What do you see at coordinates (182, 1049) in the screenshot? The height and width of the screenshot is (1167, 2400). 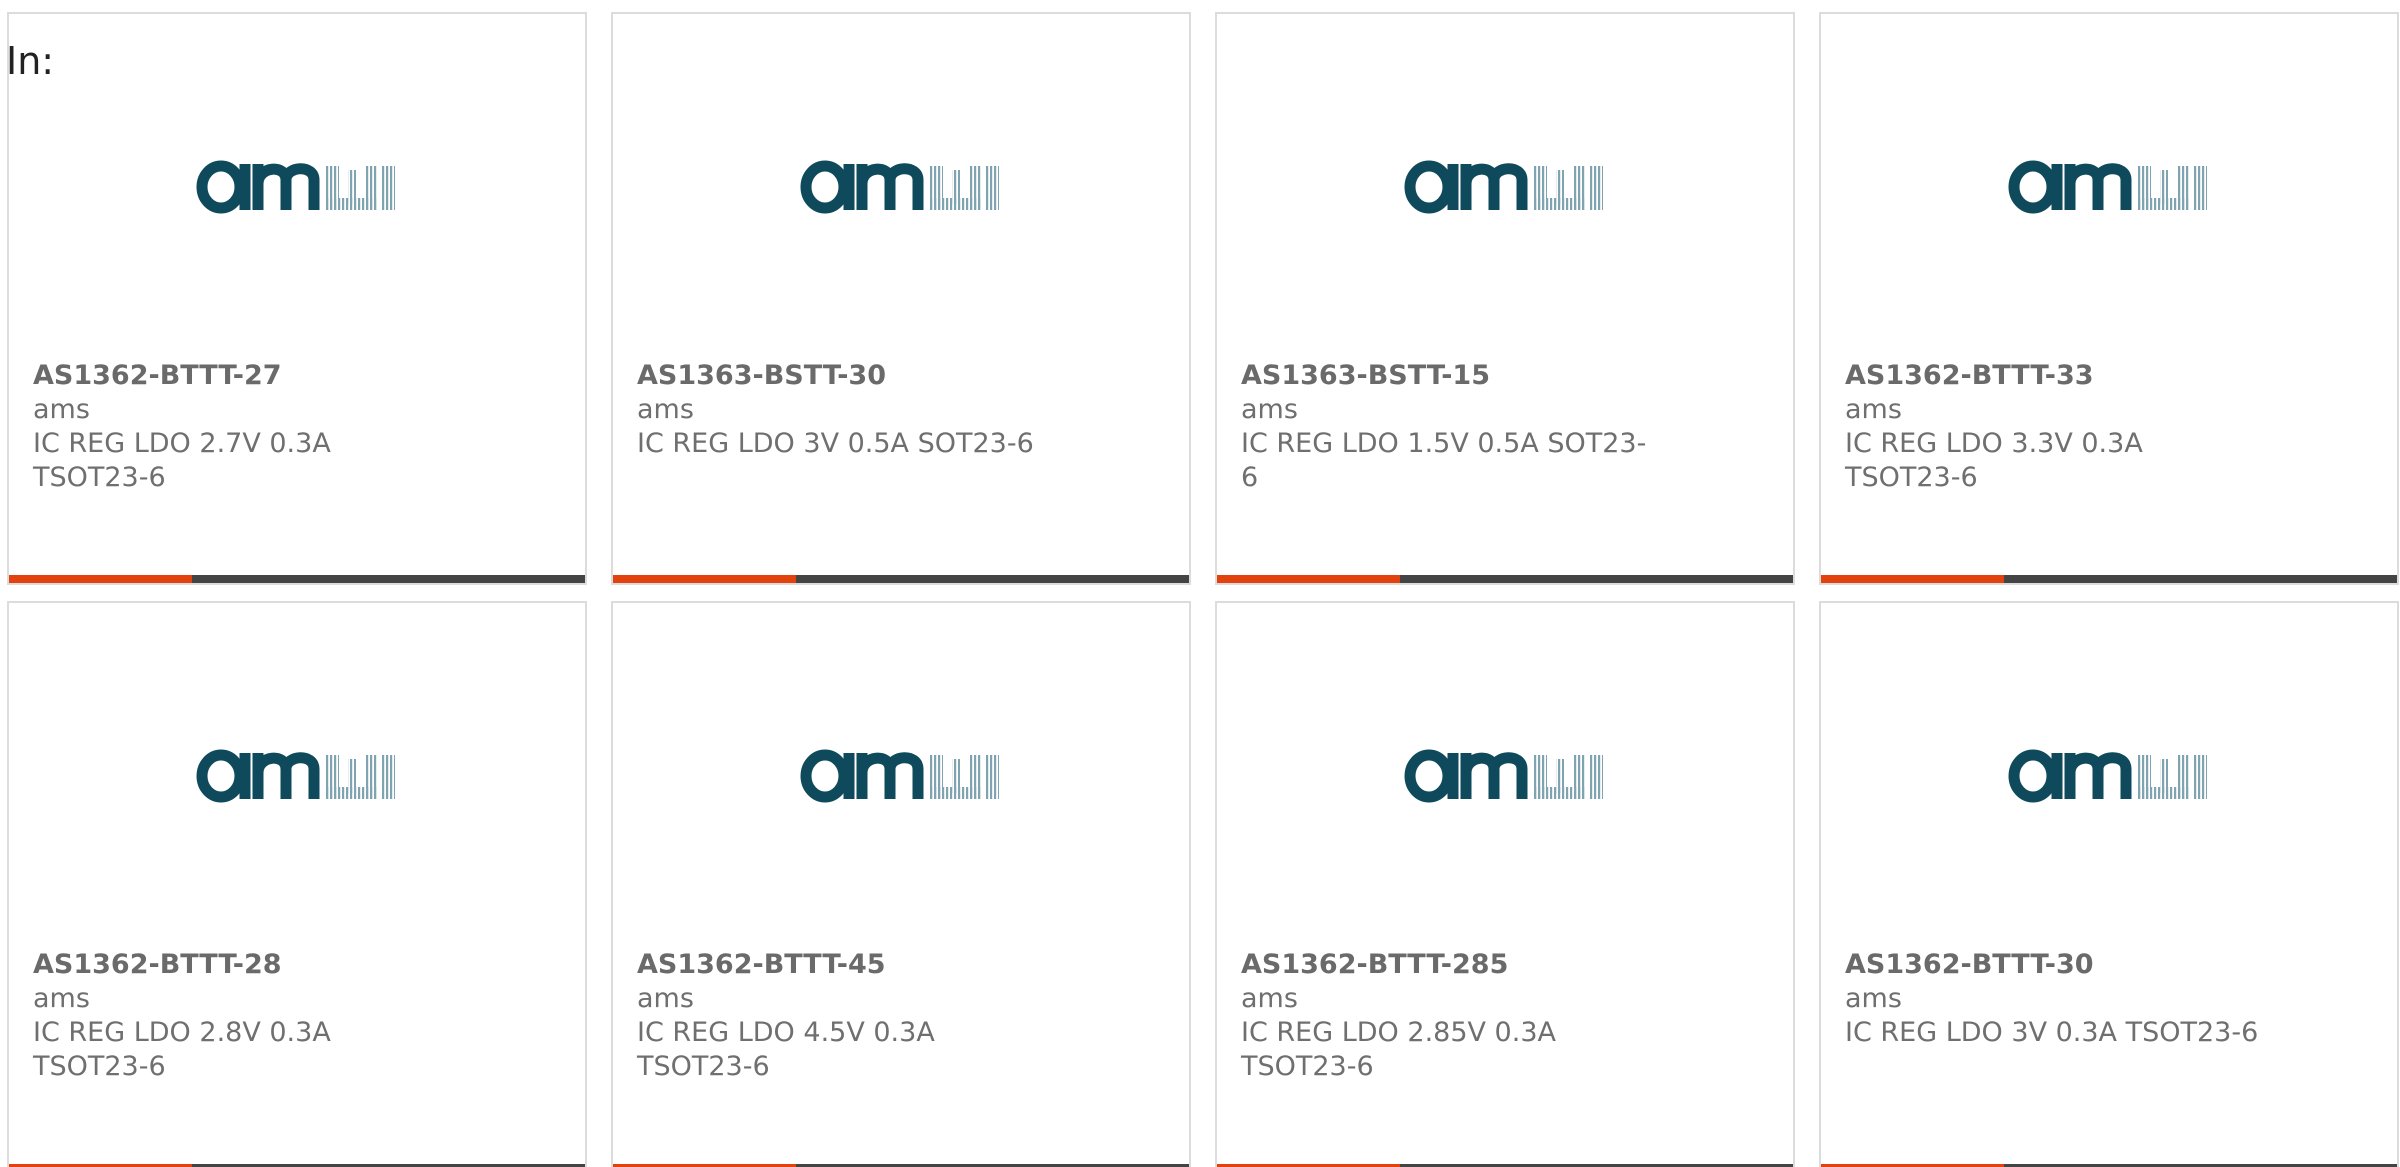 I see `product-description: IC REG LDO 2.8V 0.3A TSOT23-6` at bounding box center [182, 1049].